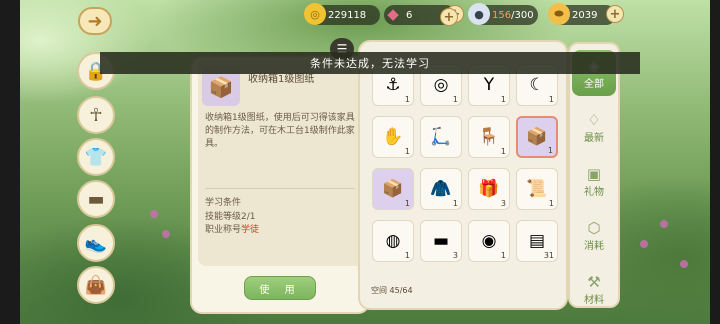  I want to click on pharaoh-icon: ☥, so click(96, 115).